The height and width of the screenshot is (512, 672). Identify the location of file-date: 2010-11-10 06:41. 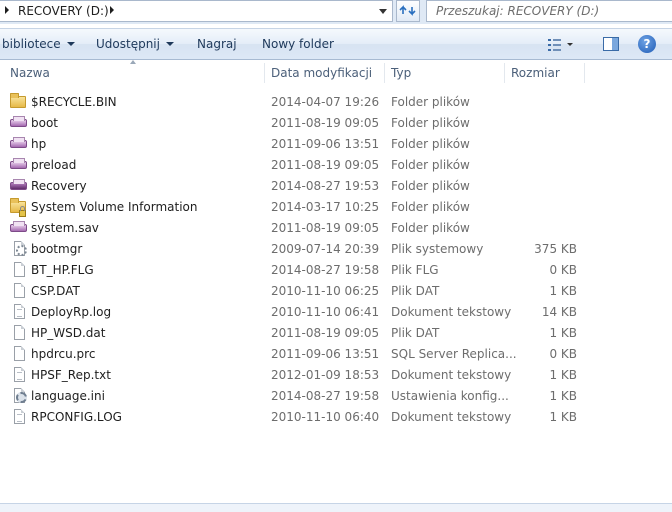
(325, 312).